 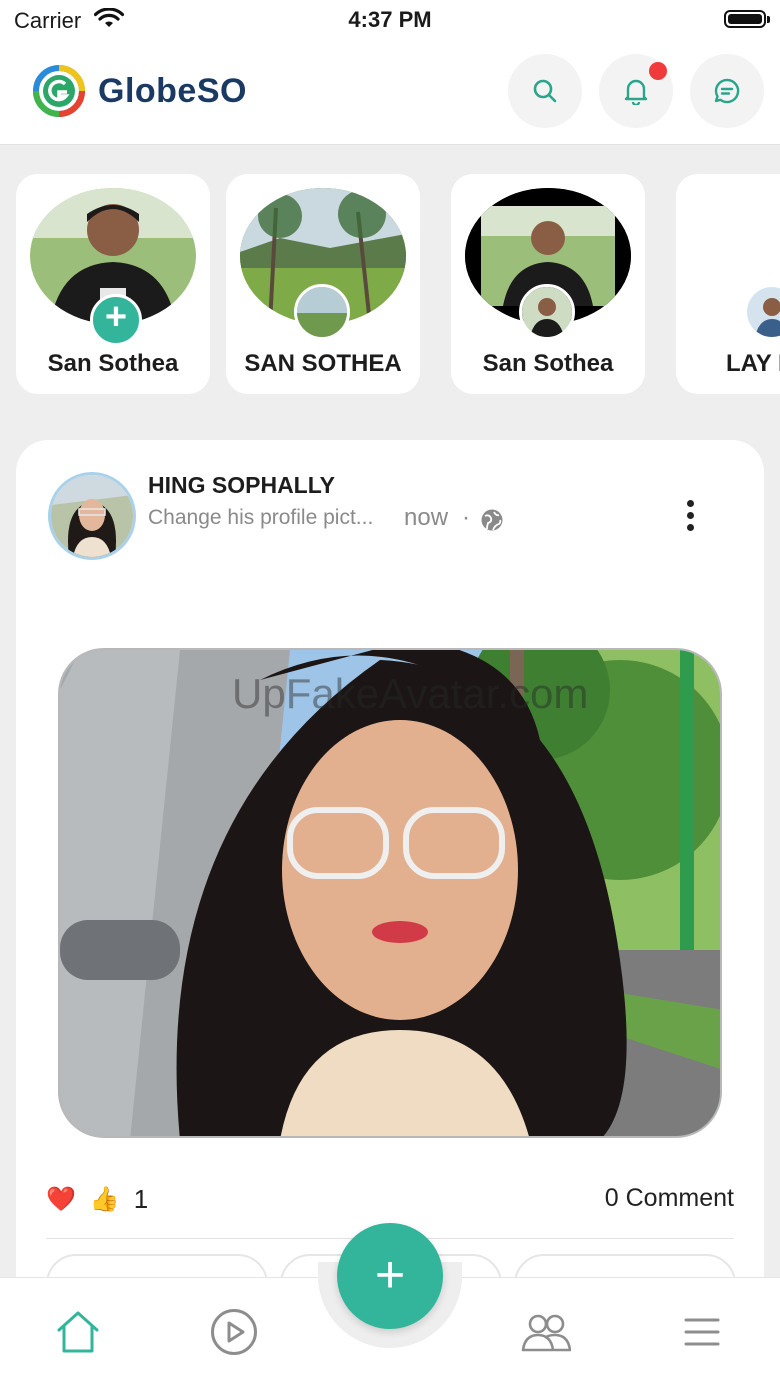 I want to click on menu-icon, so click(x=702, y=1332).